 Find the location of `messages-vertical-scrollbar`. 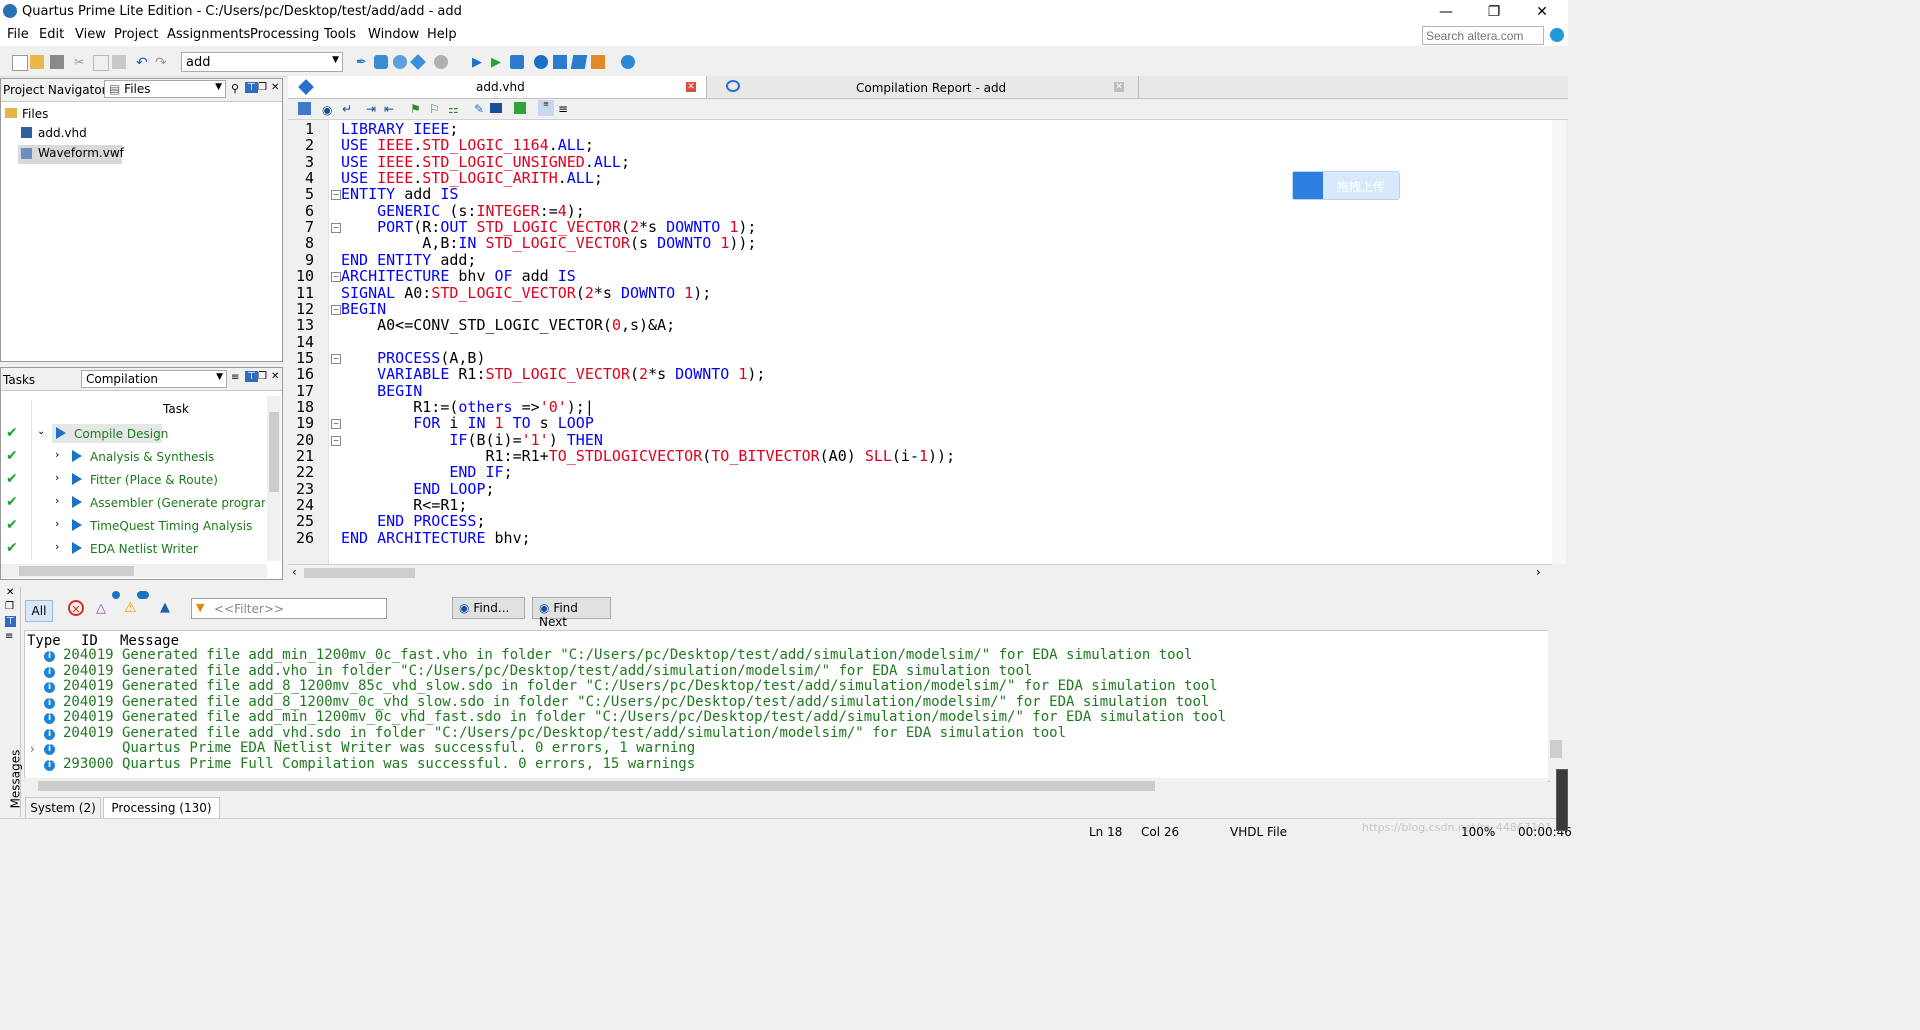

messages-vertical-scrollbar is located at coordinates (1556, 705).